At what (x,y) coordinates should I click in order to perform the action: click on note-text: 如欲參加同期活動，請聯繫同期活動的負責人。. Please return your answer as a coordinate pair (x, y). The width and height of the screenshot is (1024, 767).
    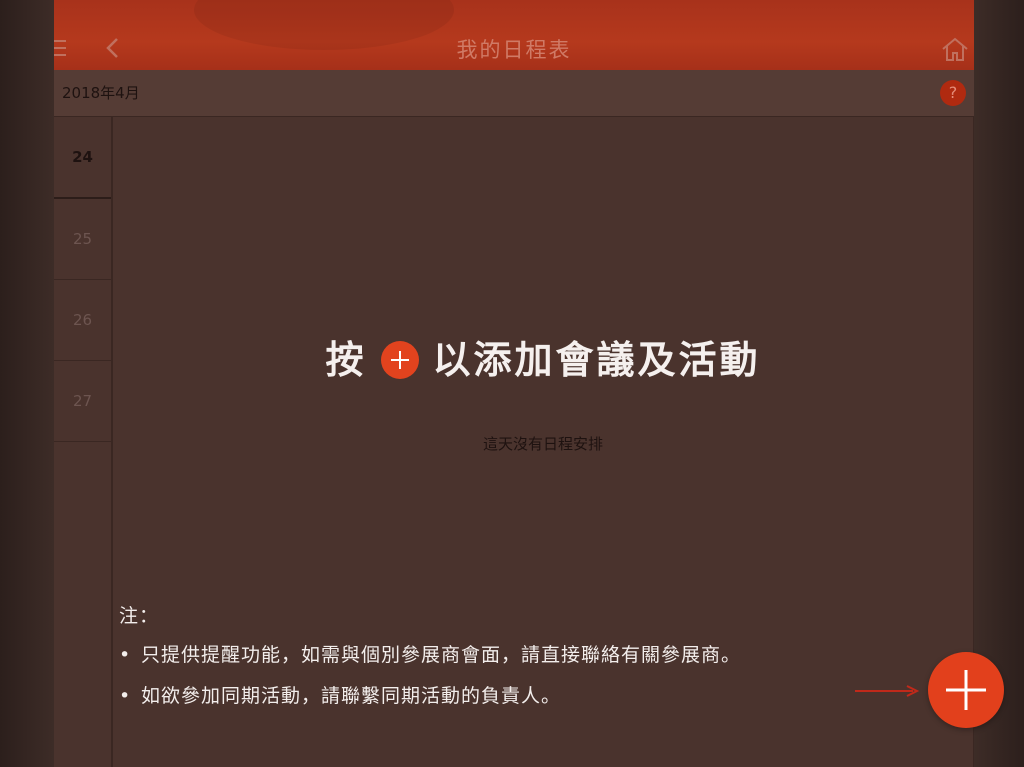
    Looking at the image, I should click on (351, 696).